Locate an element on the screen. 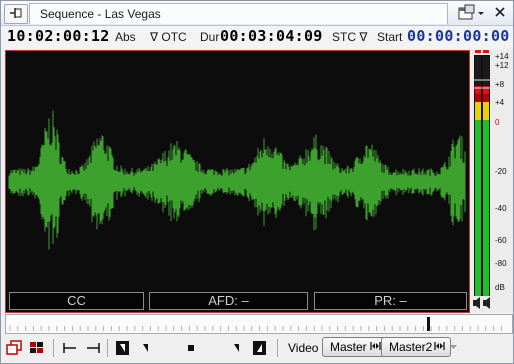  bottom-toolbar: Video Master Master2 is located at coordinates (257, 348).